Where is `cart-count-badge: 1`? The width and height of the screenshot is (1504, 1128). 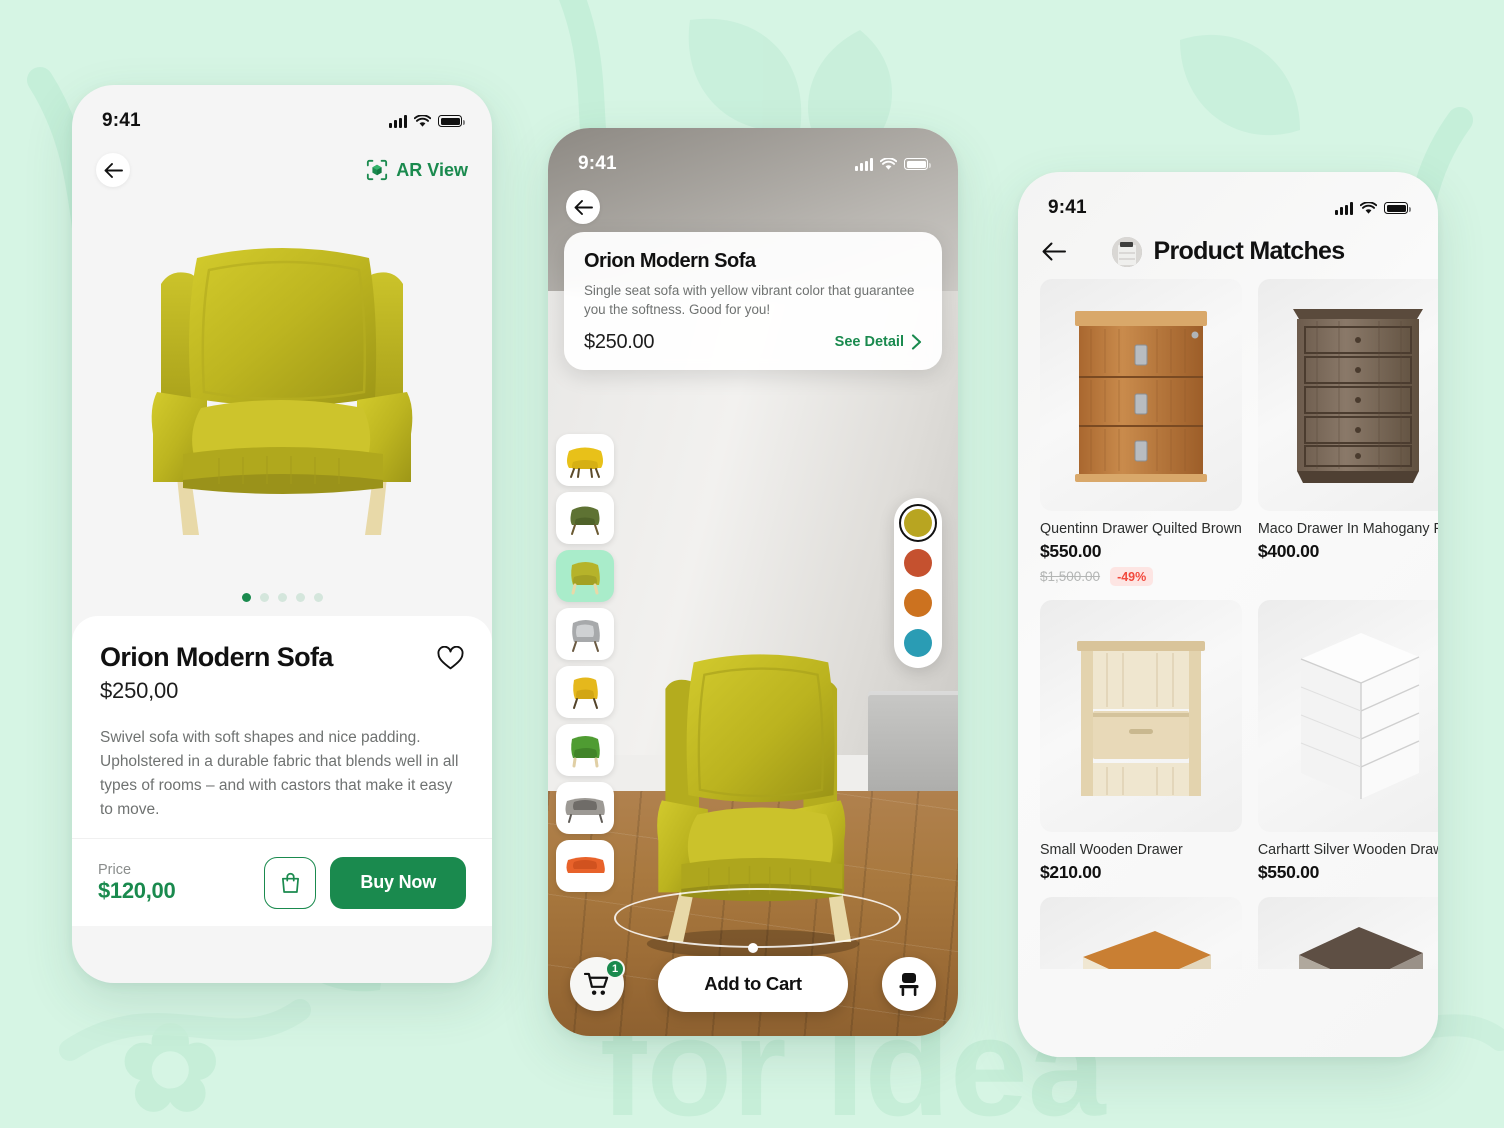
cart-count-badge: 1 is located at coordinates (615, 969).